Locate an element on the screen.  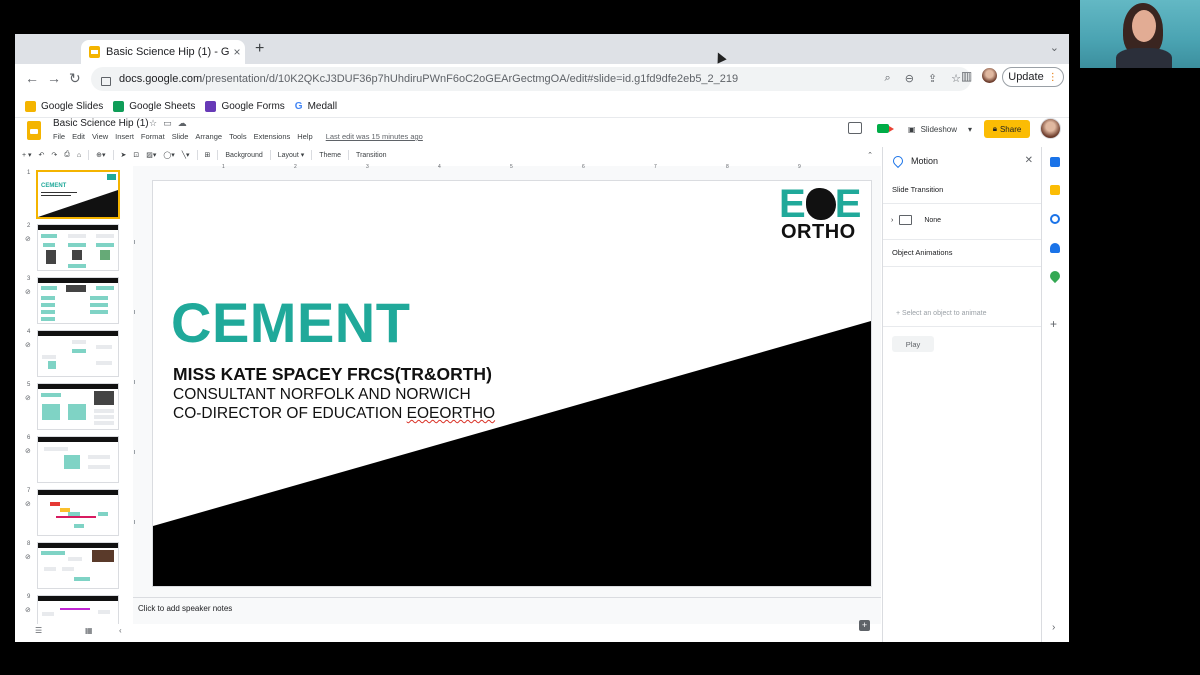
tab-search-chevron-icon: ⌄ is located at coordinates (1054, 47).